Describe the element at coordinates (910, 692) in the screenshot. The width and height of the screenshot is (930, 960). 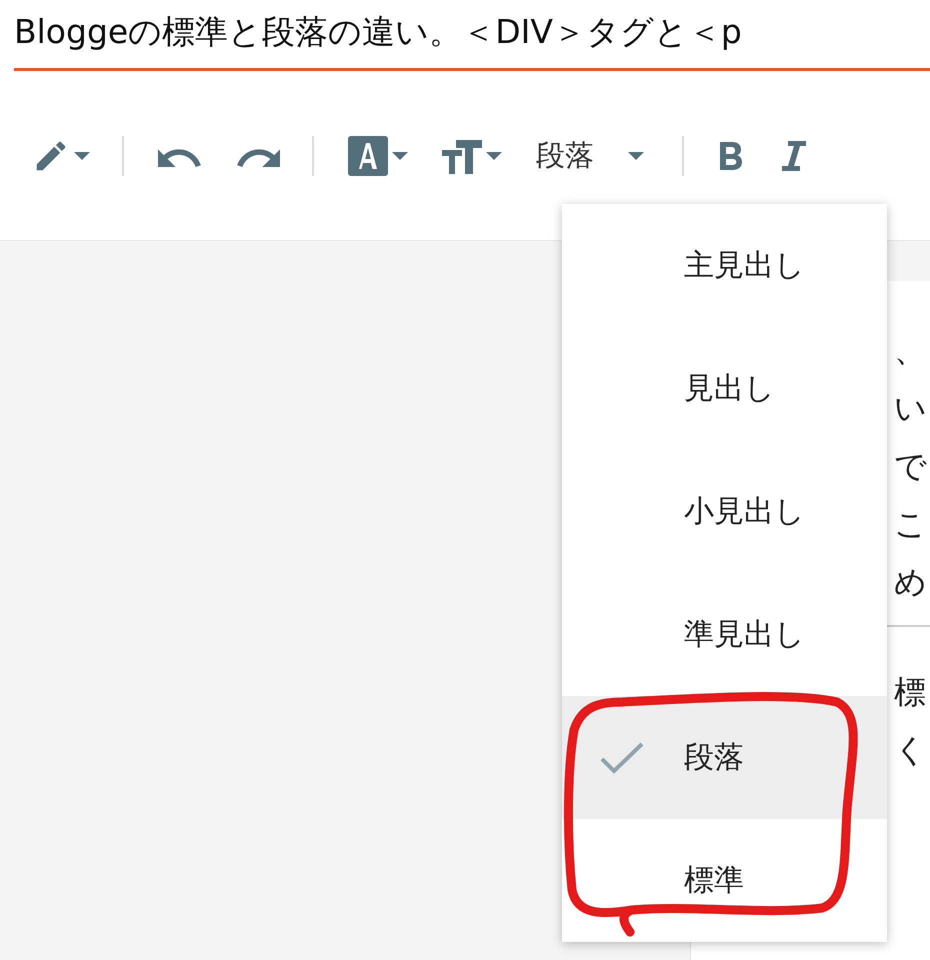
I see `body-text: 標` at that location.